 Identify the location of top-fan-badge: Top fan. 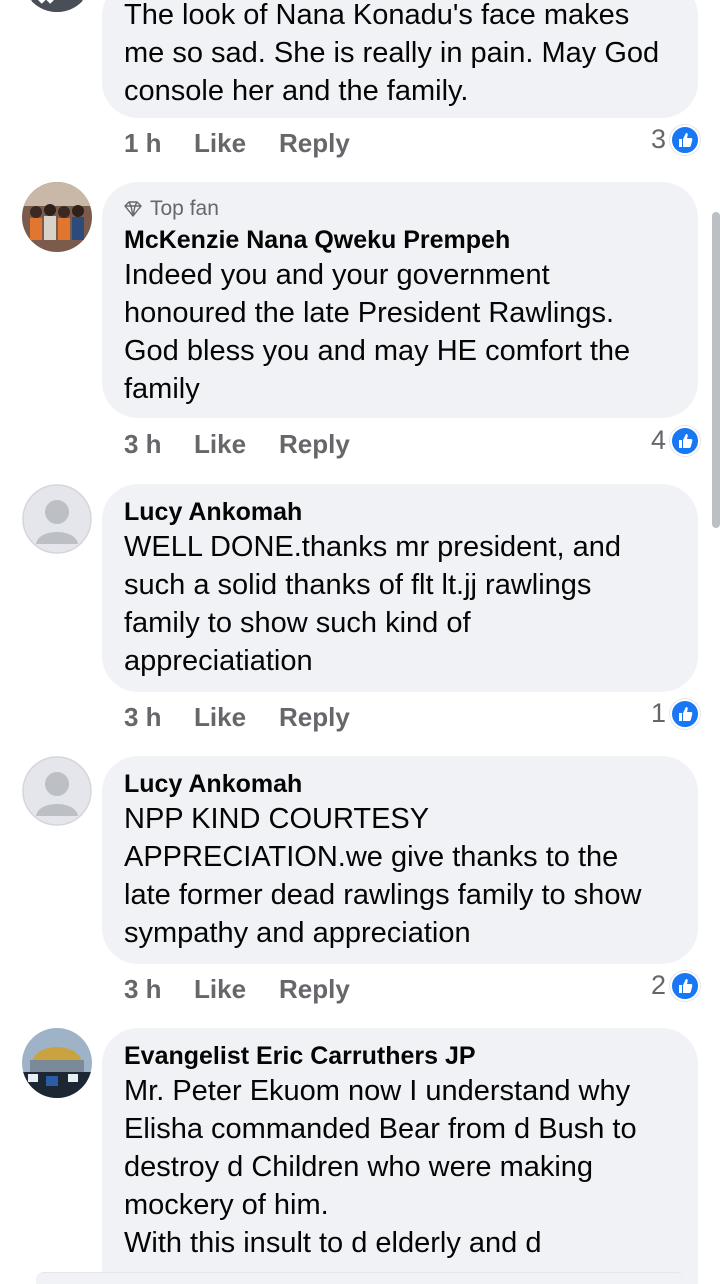
(400, 209).